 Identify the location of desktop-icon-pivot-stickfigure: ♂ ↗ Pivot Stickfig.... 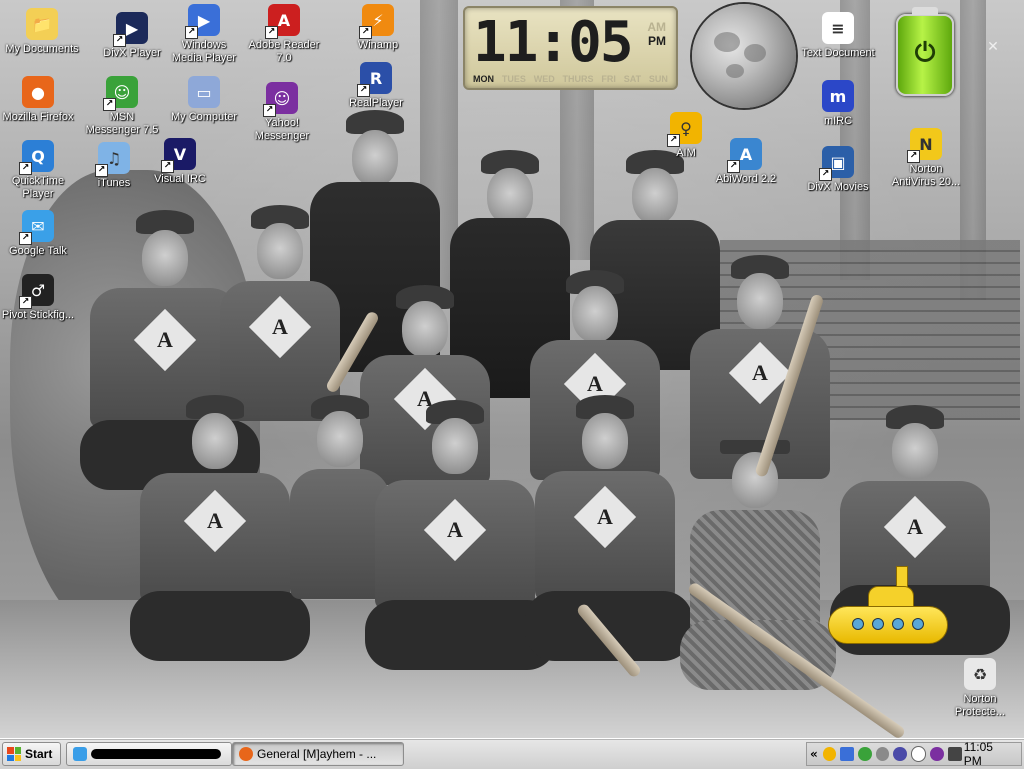
(38, 298).